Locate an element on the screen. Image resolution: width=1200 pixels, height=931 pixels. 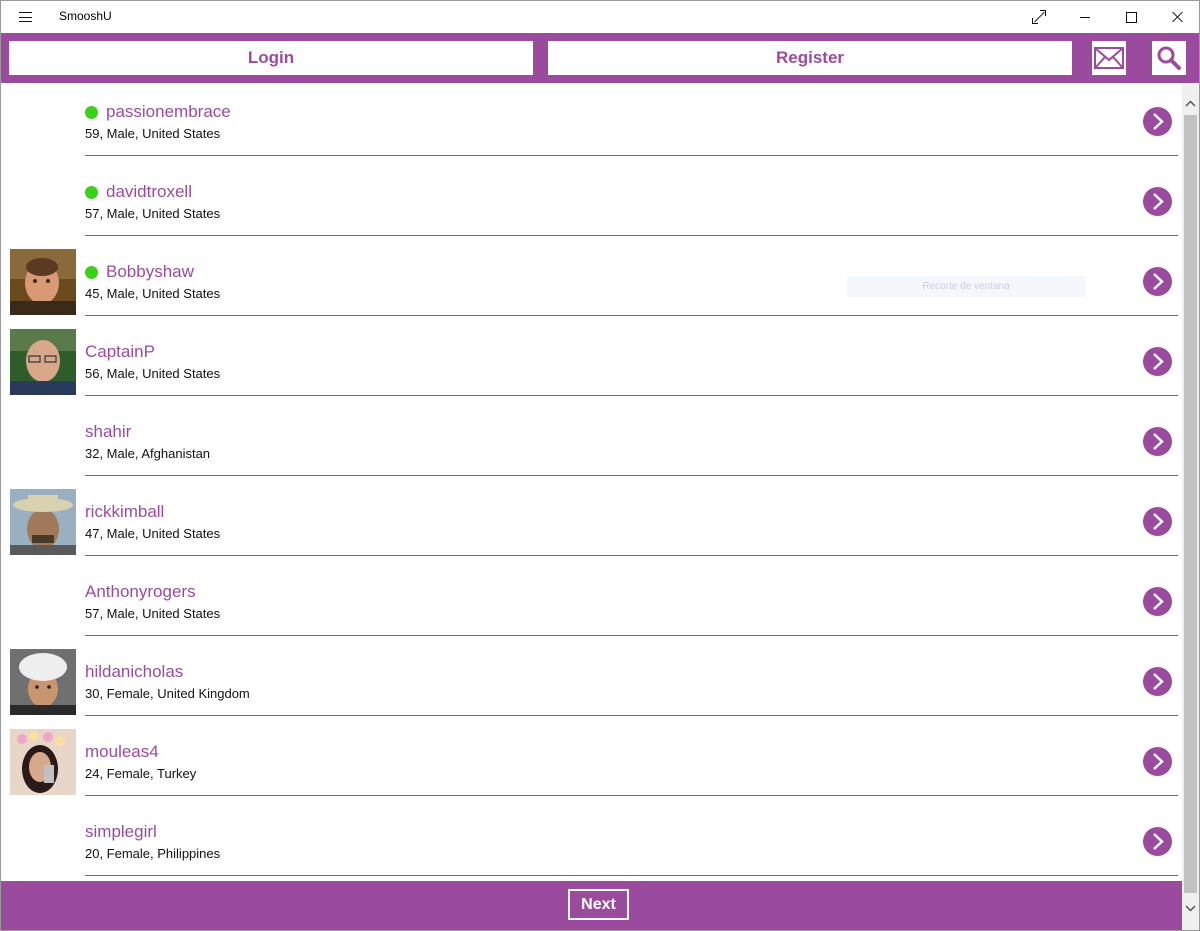
mail-button is located at coordinates (1109, 58).